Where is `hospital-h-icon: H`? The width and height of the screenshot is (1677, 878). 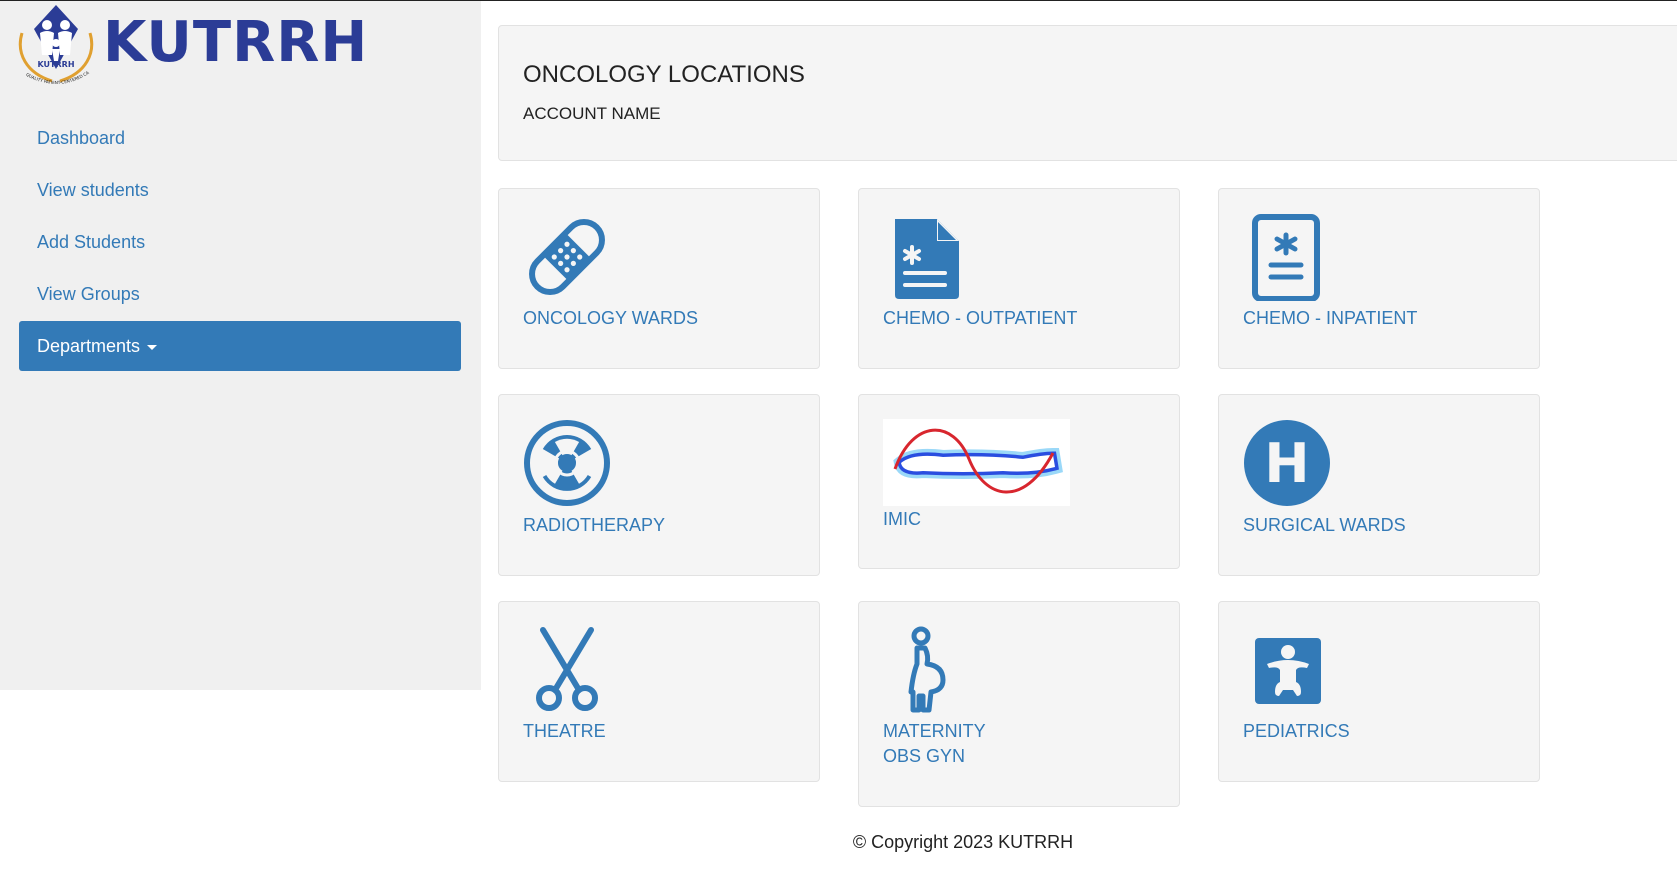 hospital-h-icon: H is located at coordinates (1287, 463).